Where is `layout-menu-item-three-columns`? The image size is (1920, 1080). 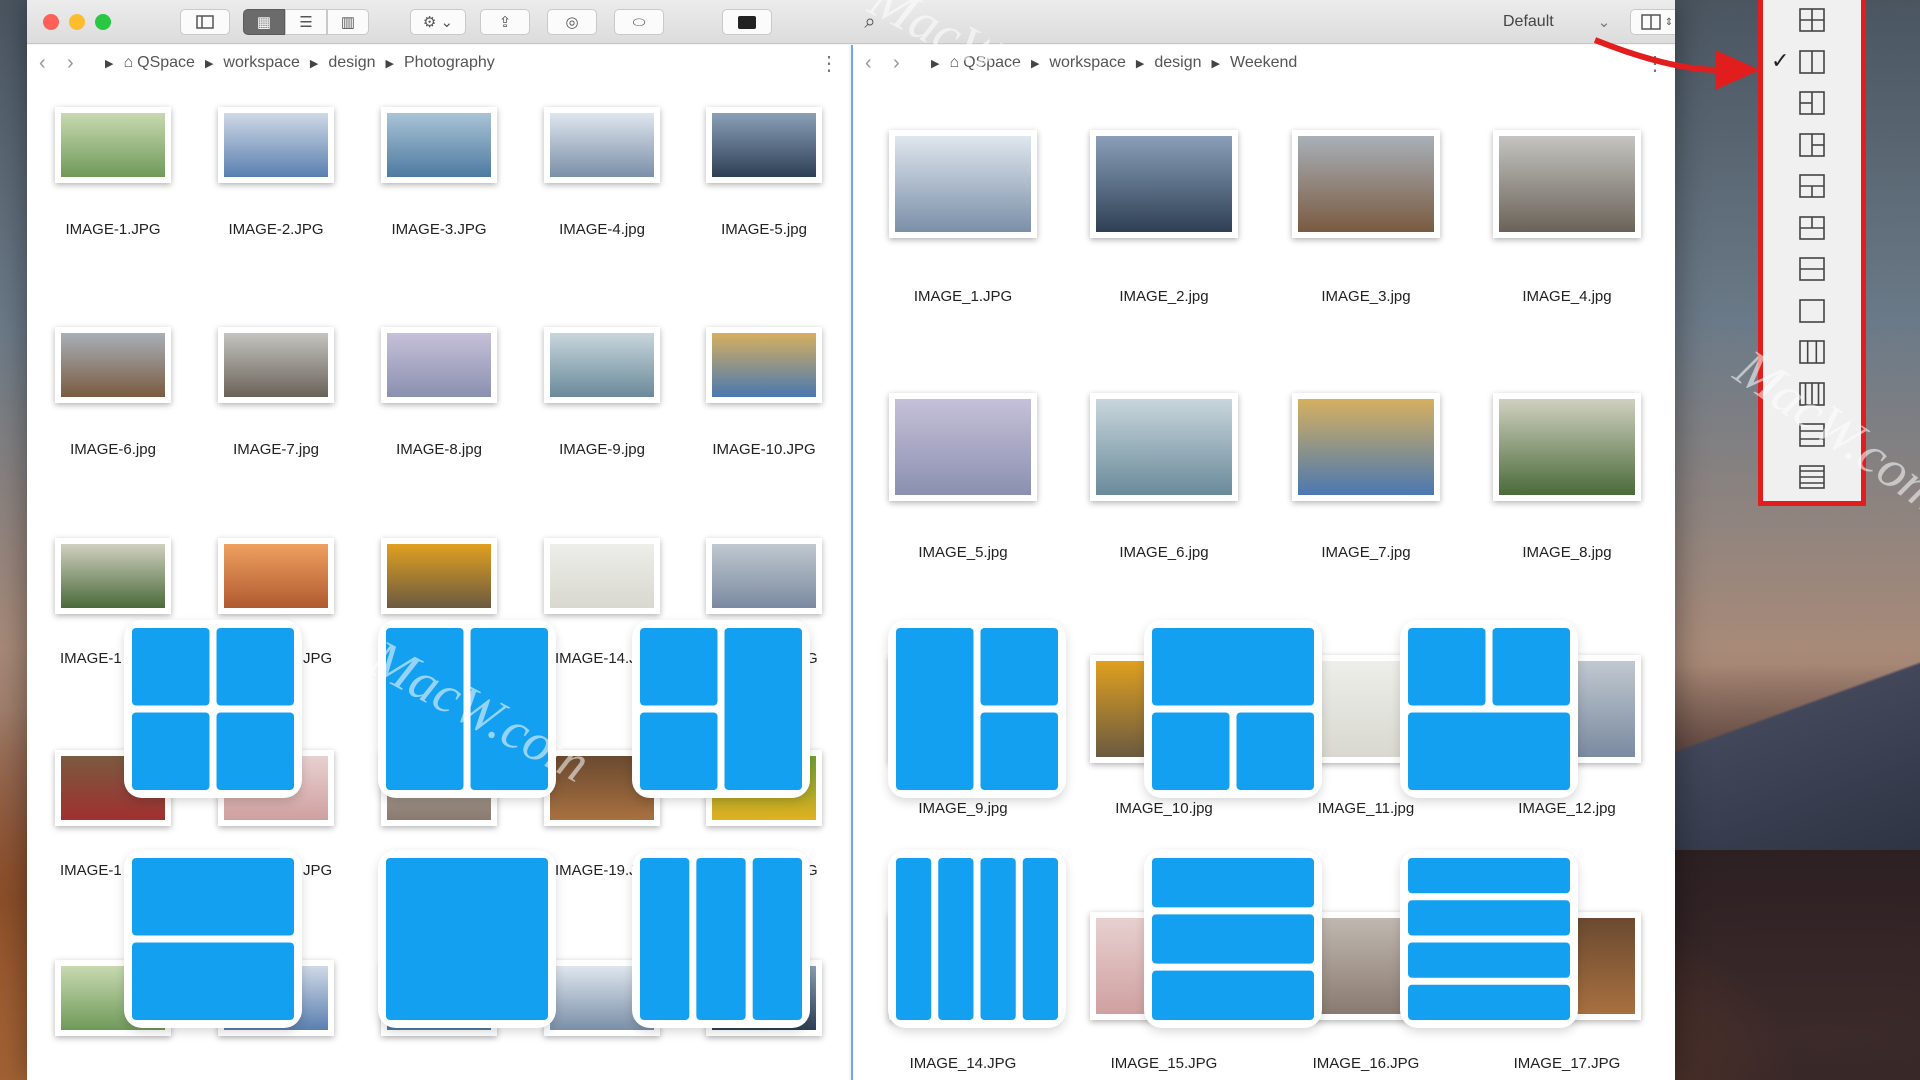 layout-menu-item-three-columns is located at coordinates (1813, 353).